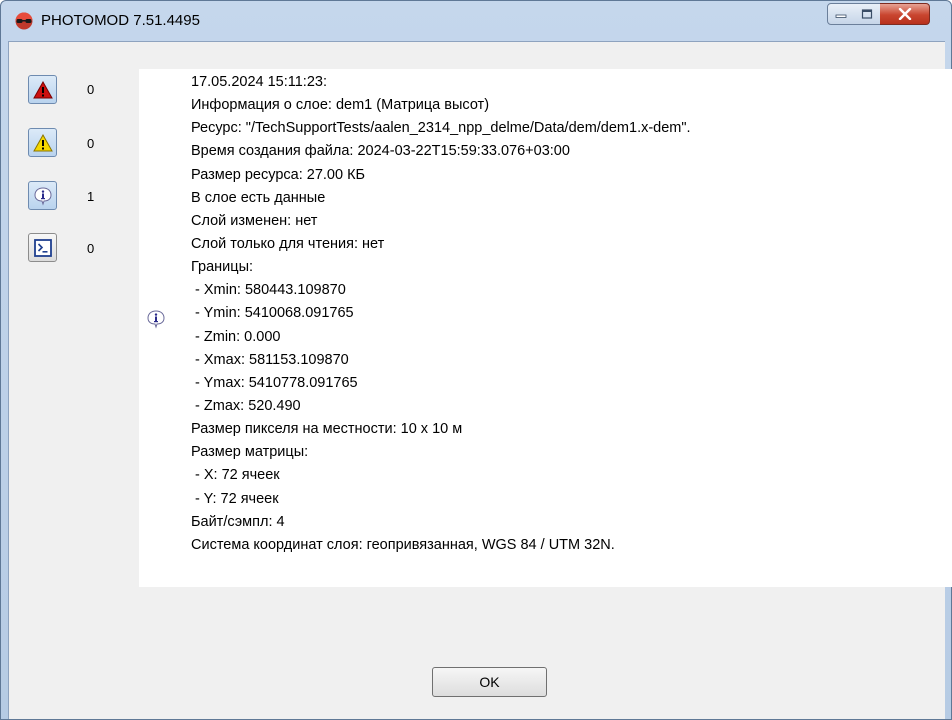 Image resolution: width=952 pixels, height=720 pixels. I want to click on maximize-button, so click(867, 14).